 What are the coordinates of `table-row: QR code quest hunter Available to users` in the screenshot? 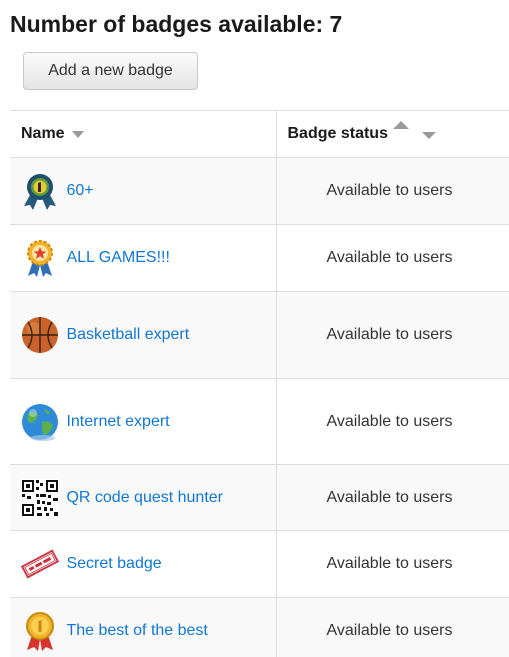 It's located at (259, 497).